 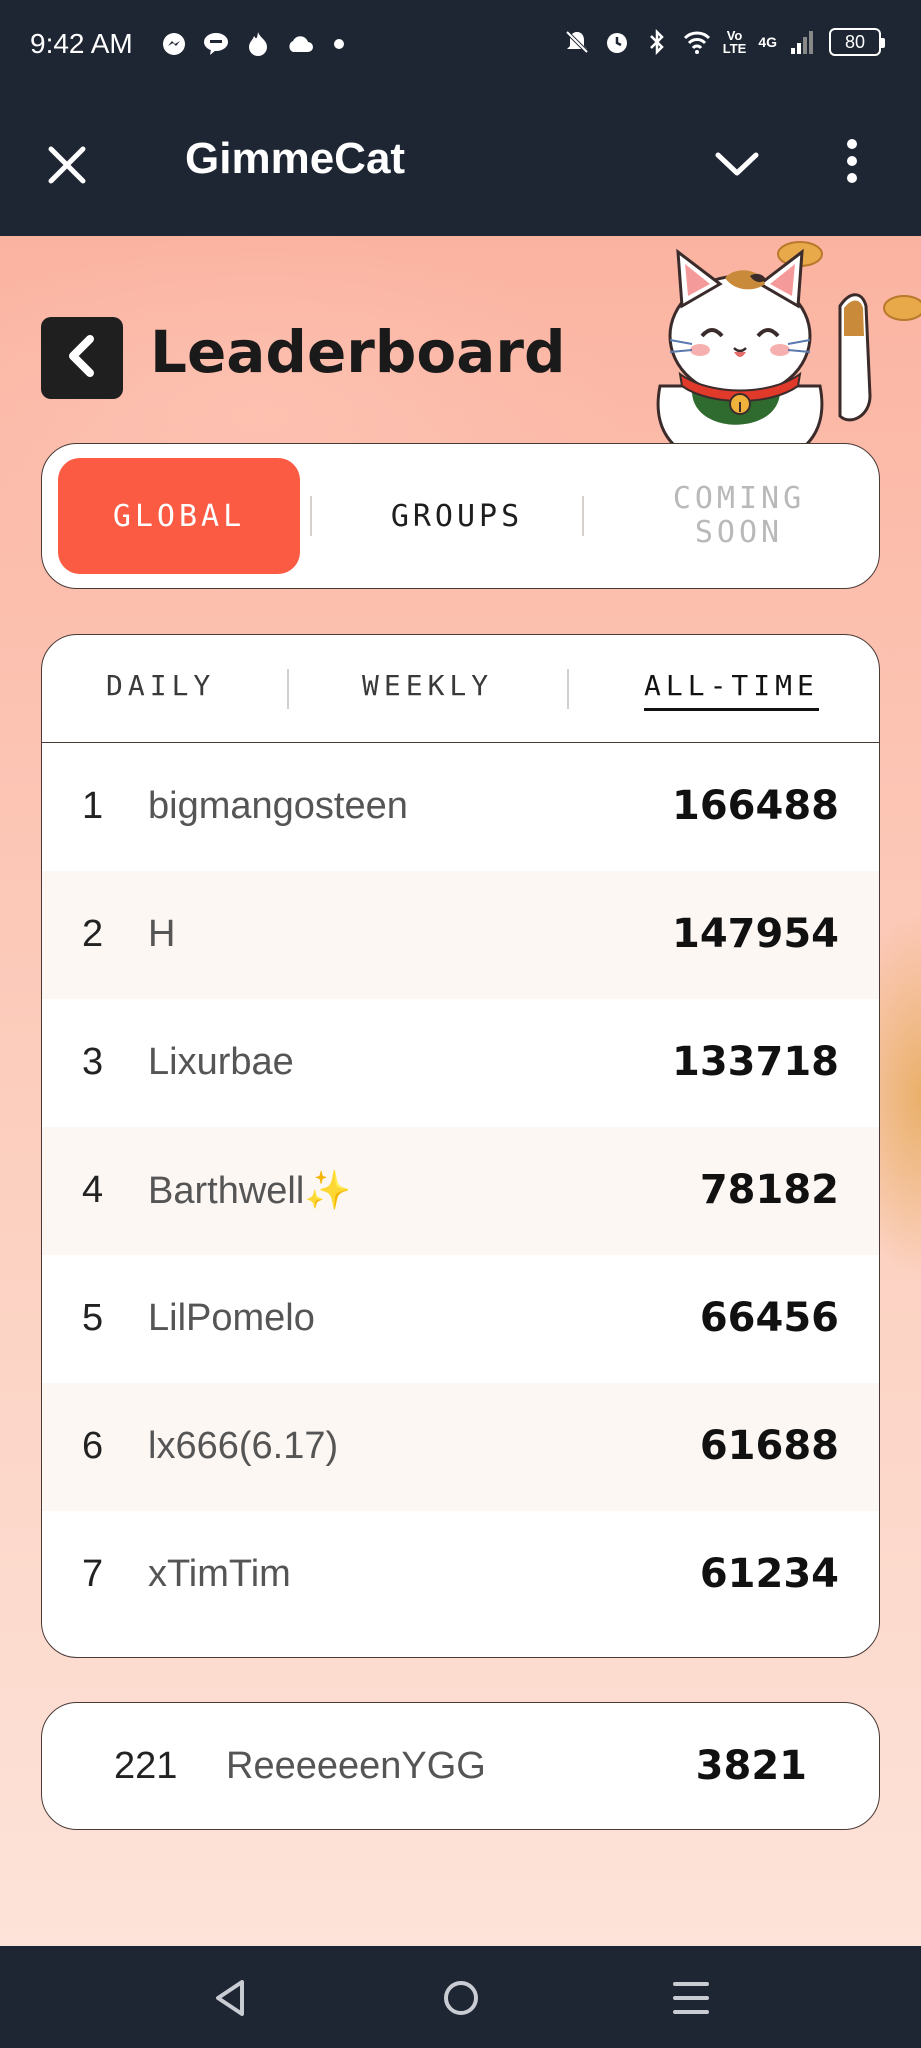 I want to click on notification-icons, so click(x=252, y=44).